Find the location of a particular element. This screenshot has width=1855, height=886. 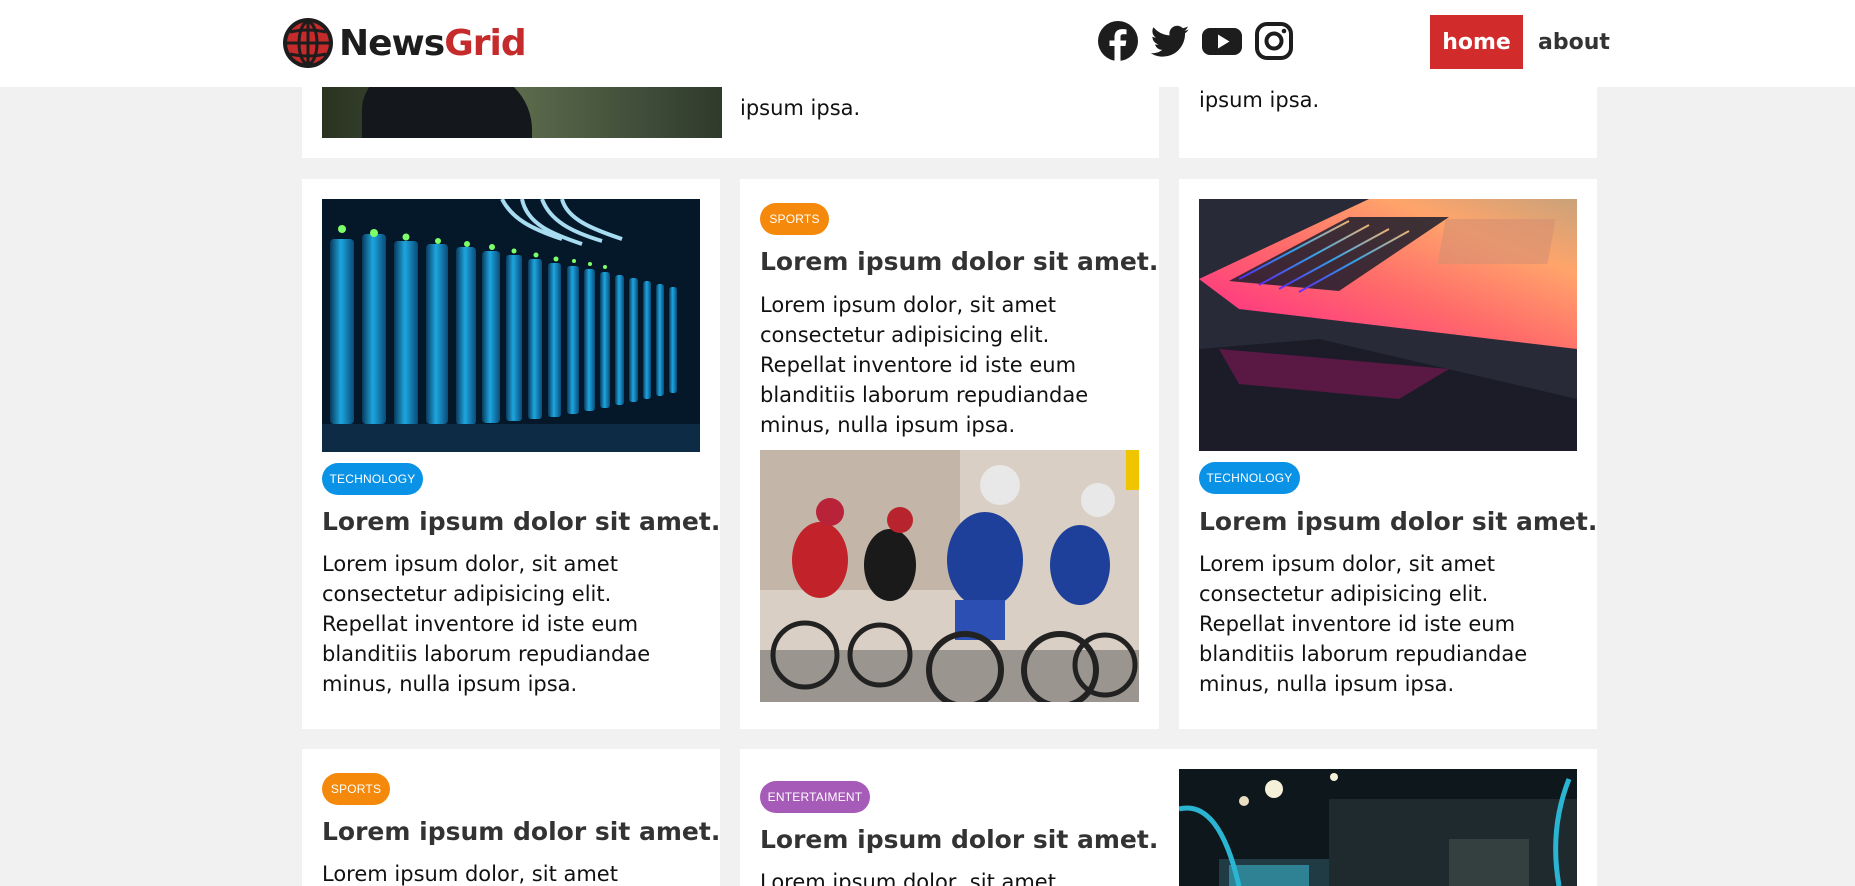

twitter-icon is located at coordinates (1170, 41).